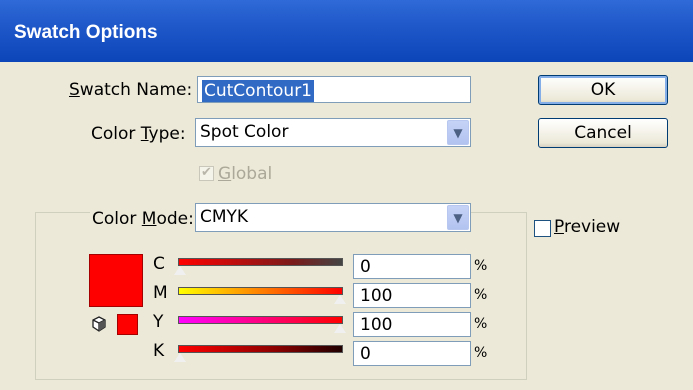  What do you see at coordinates (116, 280) in the screenshot?
I see `color-swatch-preview` at bounding box center [116, 280].